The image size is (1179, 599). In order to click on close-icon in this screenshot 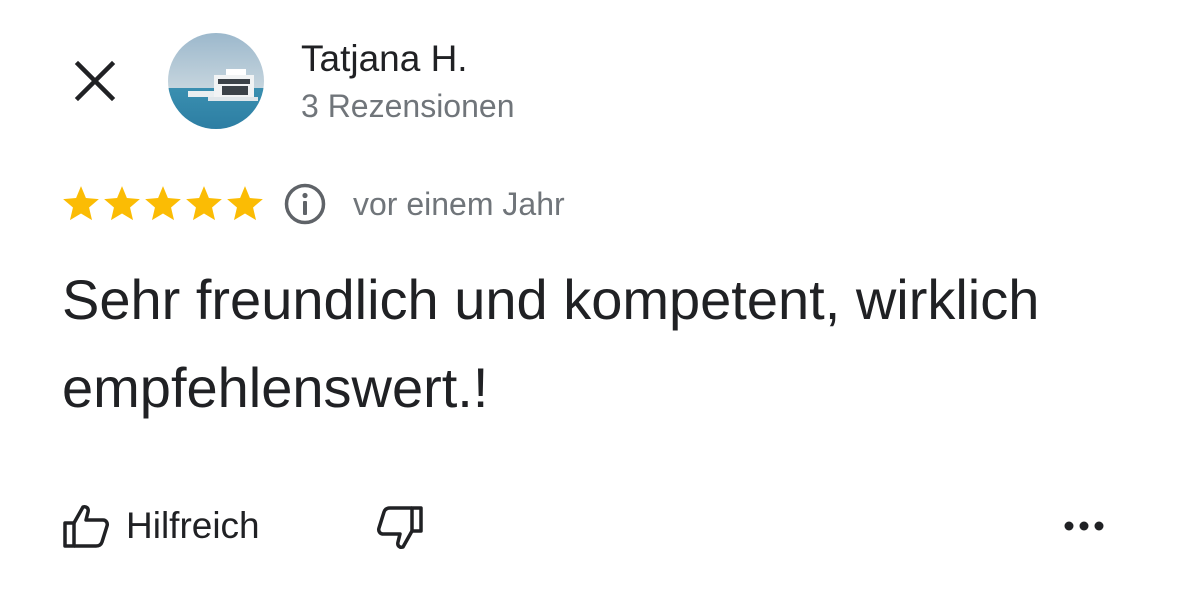, I will do `click(95, 81)`.